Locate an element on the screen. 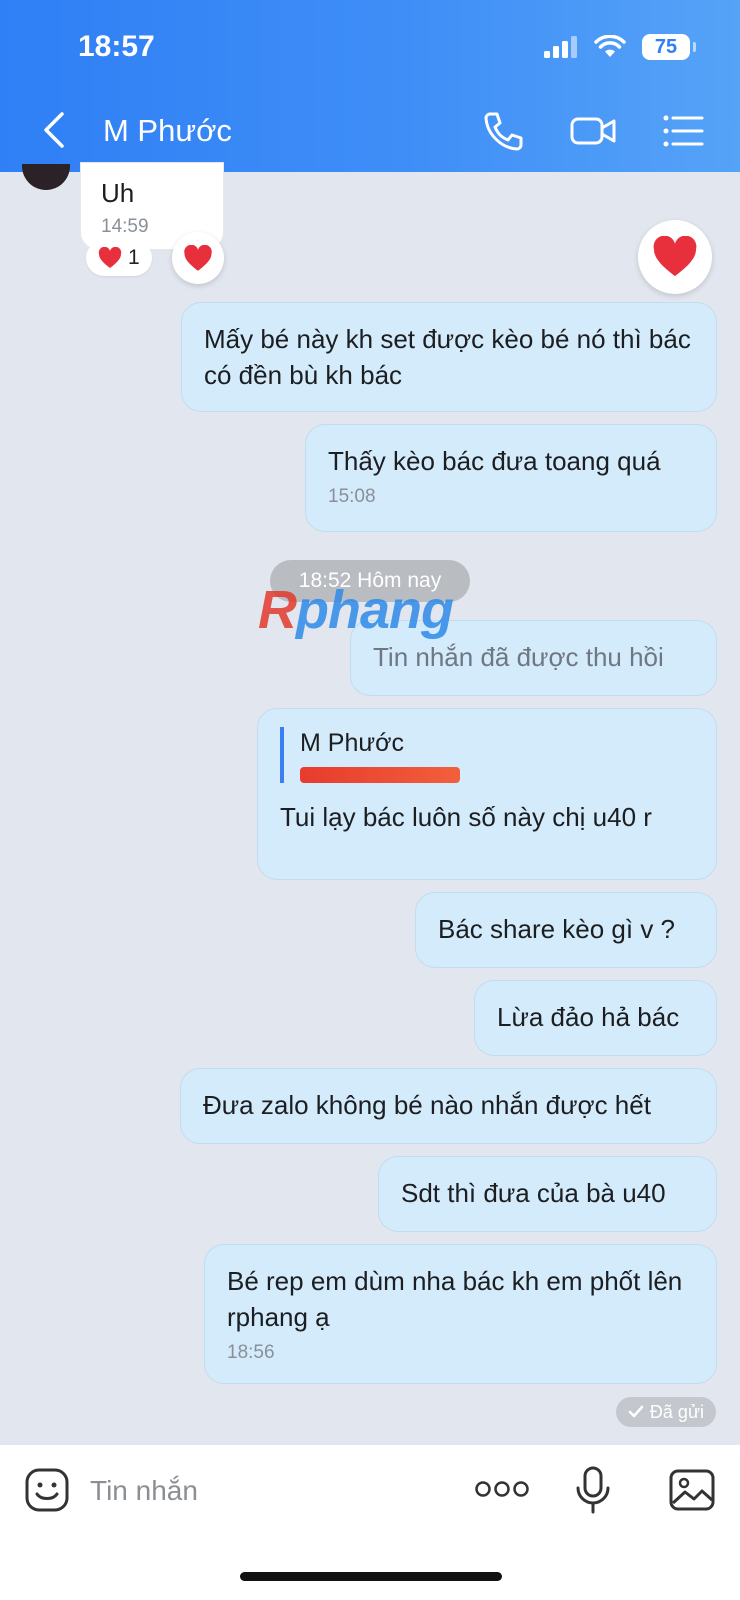 Image resolution: width=740 pixels, height=1600 pixels. chat-title: M Phước is located at coordinates (167, 131).